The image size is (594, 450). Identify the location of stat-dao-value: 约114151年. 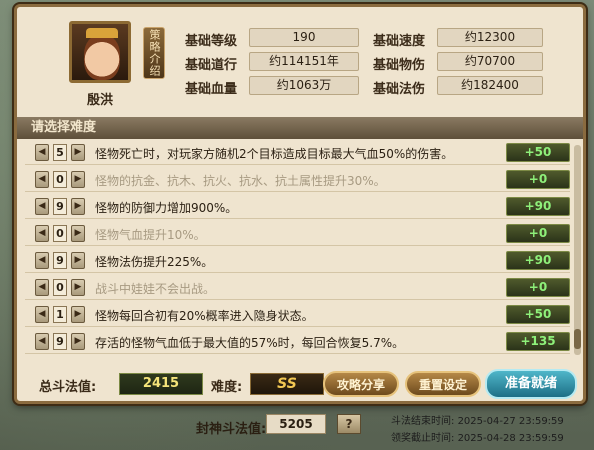
(304, 61).